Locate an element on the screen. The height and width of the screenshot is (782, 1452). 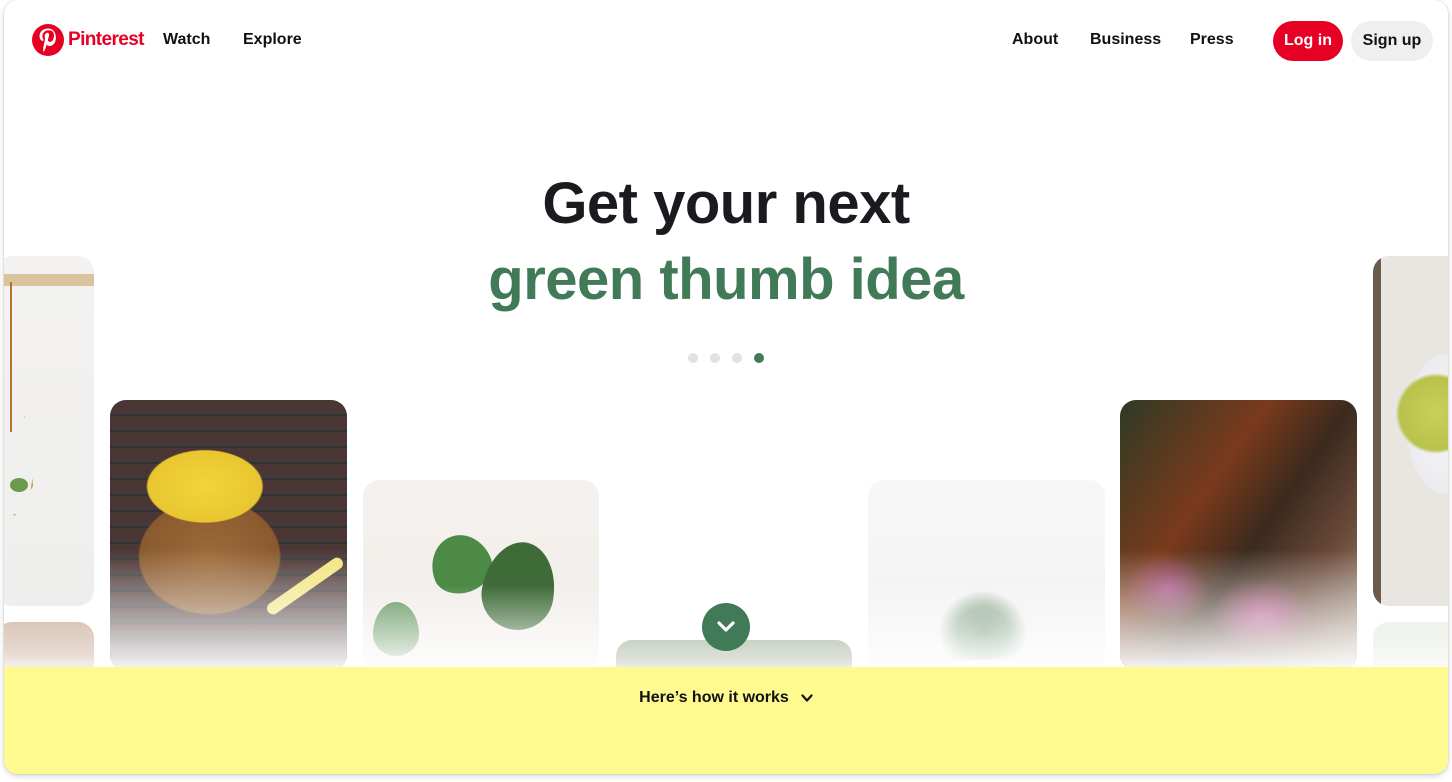
plant-shape is located at coordinates (19, 485).